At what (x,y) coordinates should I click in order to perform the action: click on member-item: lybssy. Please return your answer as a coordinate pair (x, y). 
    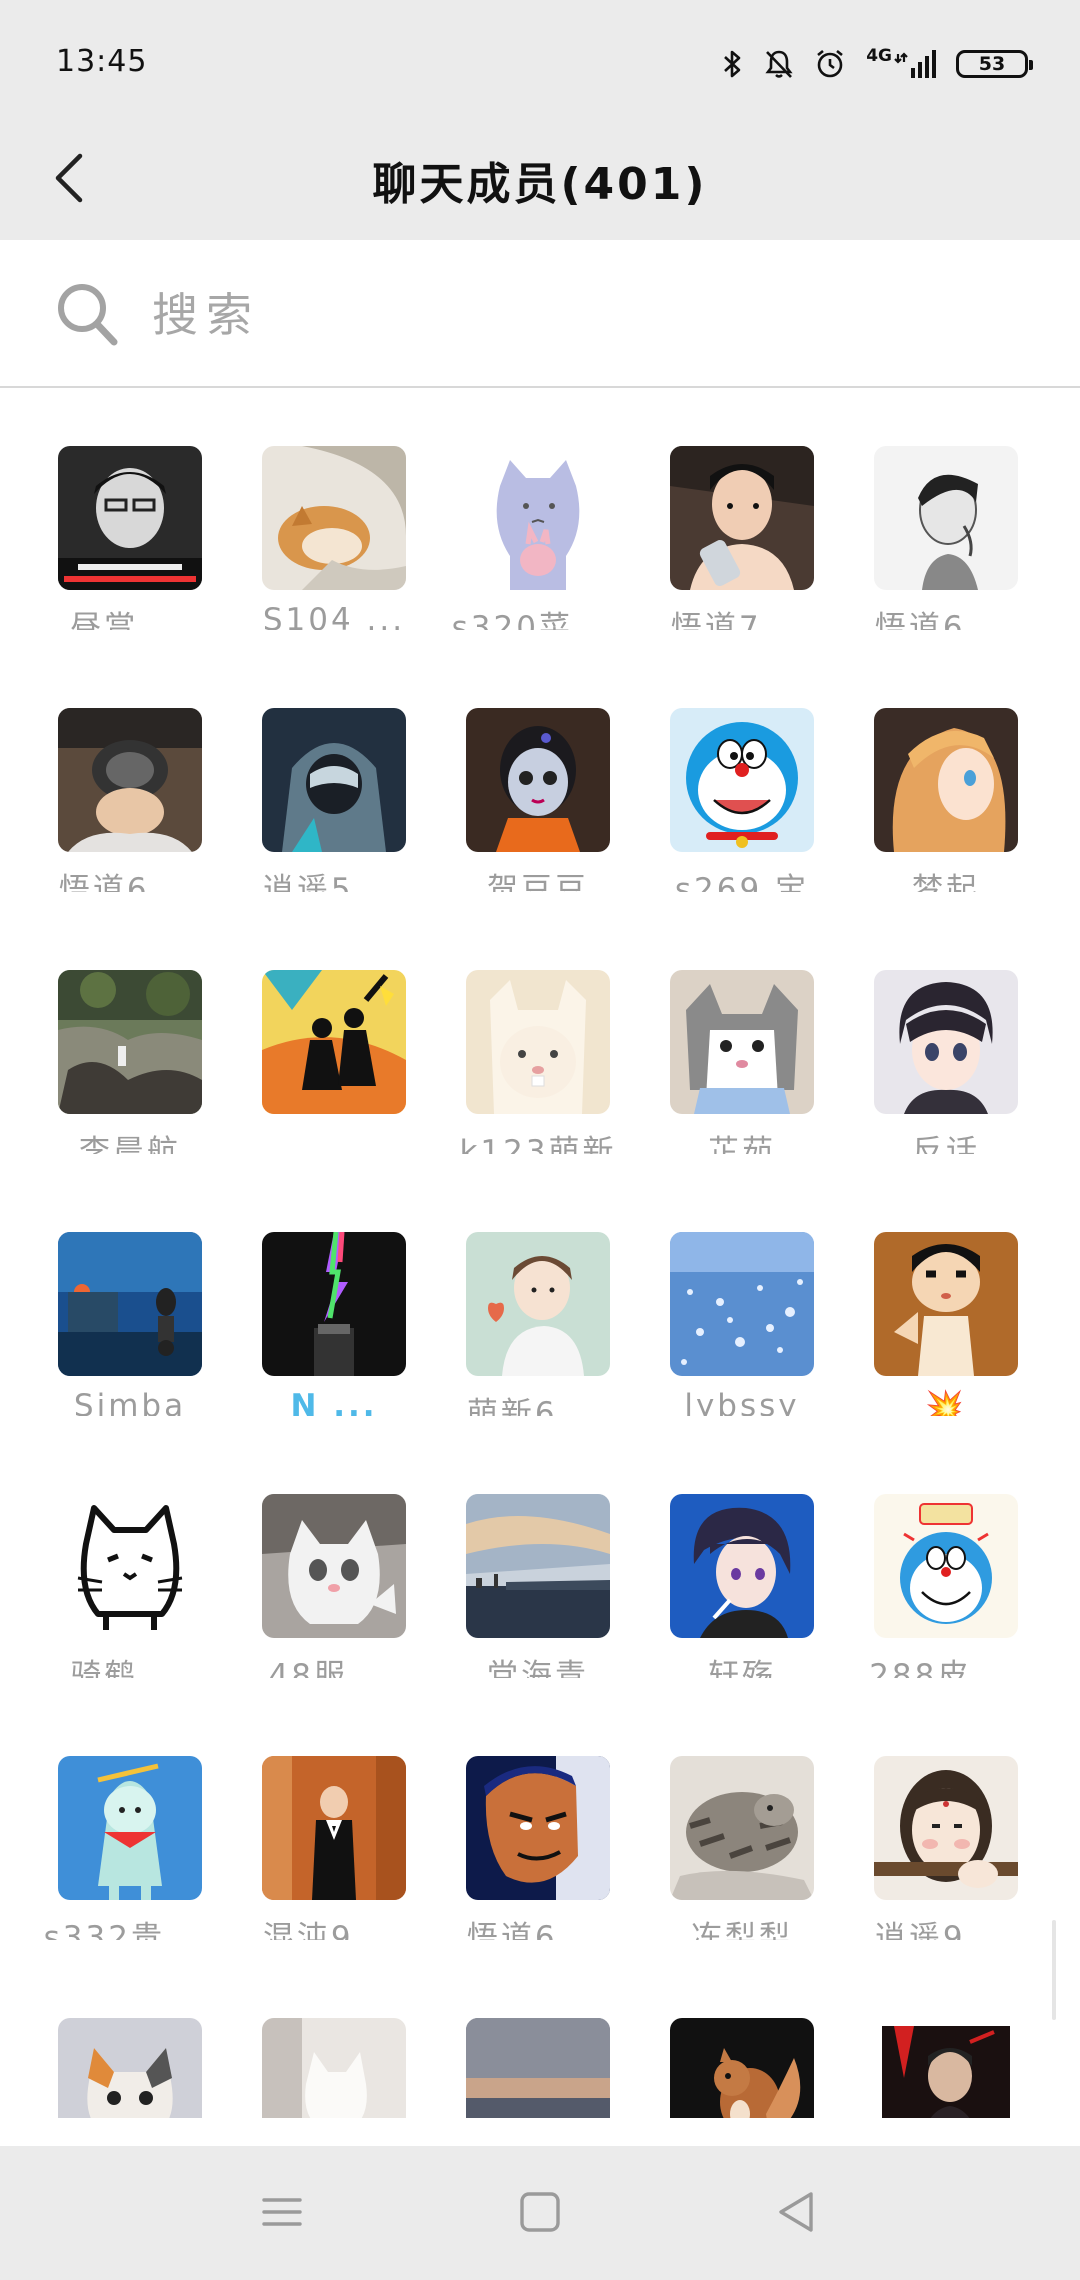
    Looking at the image, I should click on (742, 1296).